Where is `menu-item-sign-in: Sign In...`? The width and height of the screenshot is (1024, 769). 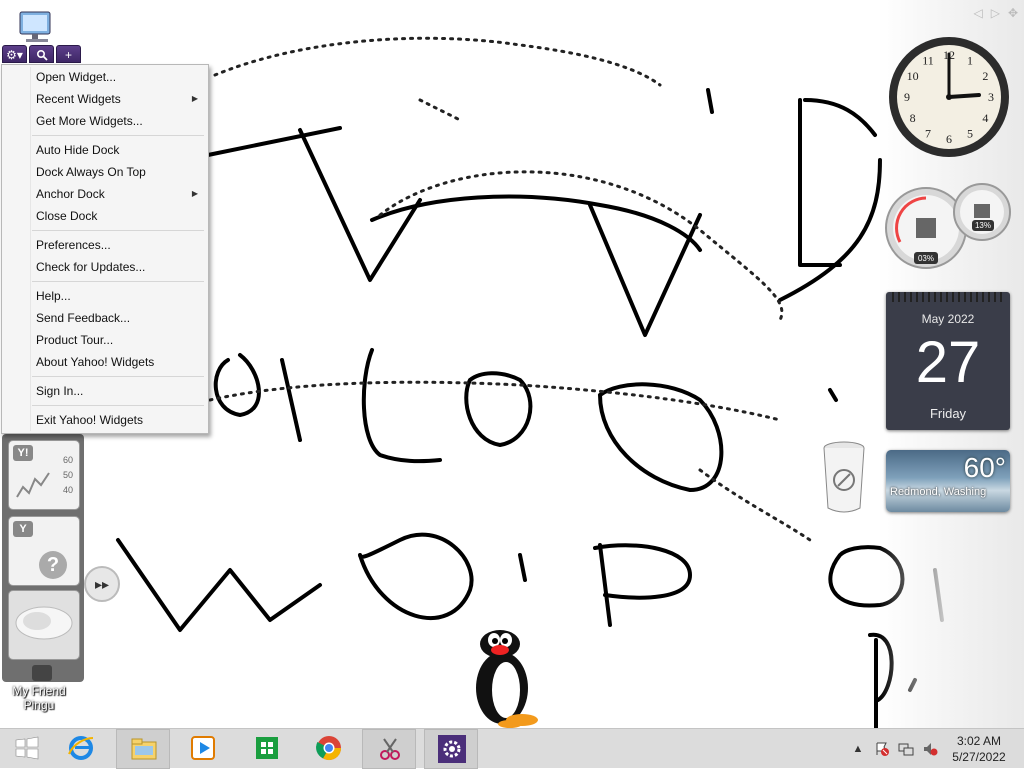
menu-item-sign-in: Sign In... is located at coordinates (105, 391).